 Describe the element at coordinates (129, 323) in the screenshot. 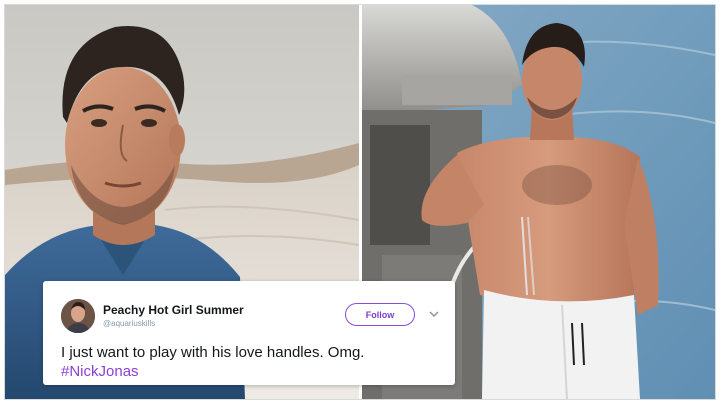

I see `author-handle: @aquariuskills` at that location.